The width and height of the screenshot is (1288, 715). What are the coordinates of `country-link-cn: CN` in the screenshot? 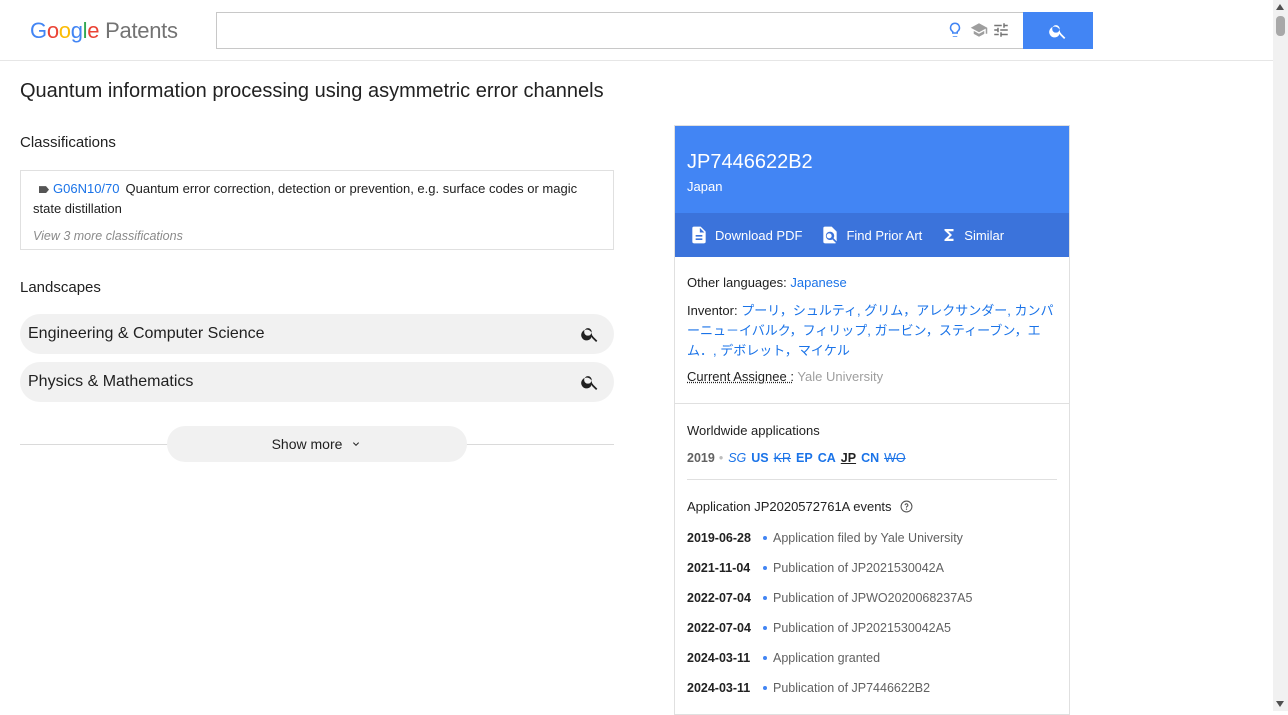 It's located at (870, 458).